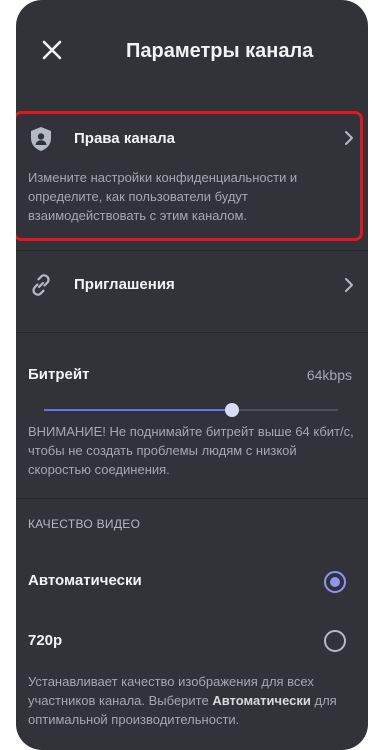 This screenshot has height=750, width=383. I want to click on video-quality-option-auto: Автоматически, so click(192, 581).